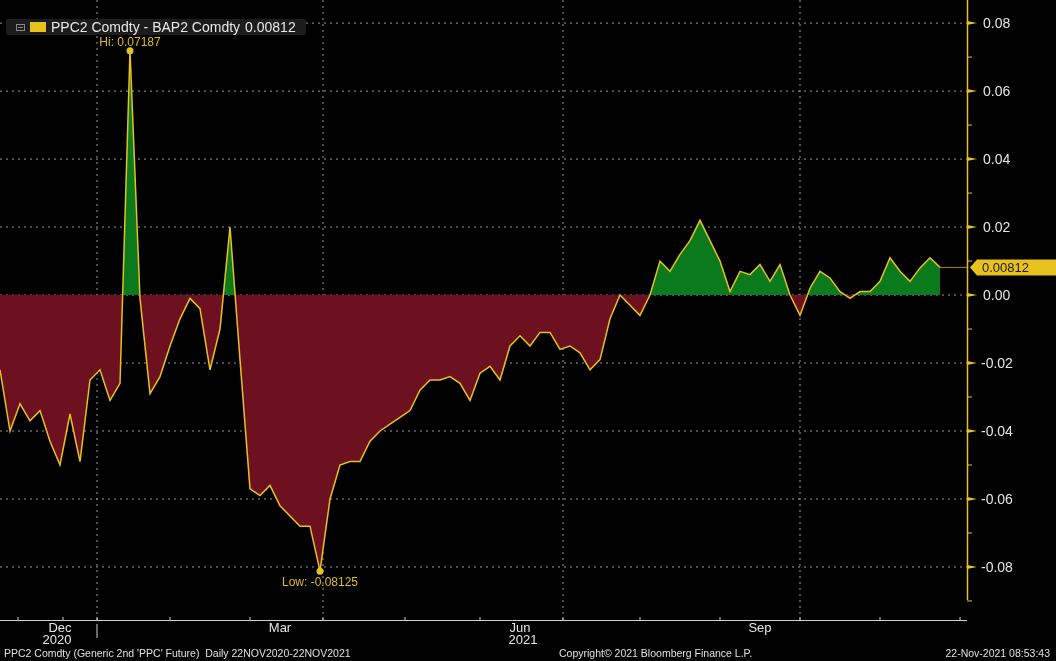  Describe the element at coordinates (656, 653) in the screenshot. I see `copyright-text: Copyright© 2021 Bloomberg Finance L.P.` at that location.